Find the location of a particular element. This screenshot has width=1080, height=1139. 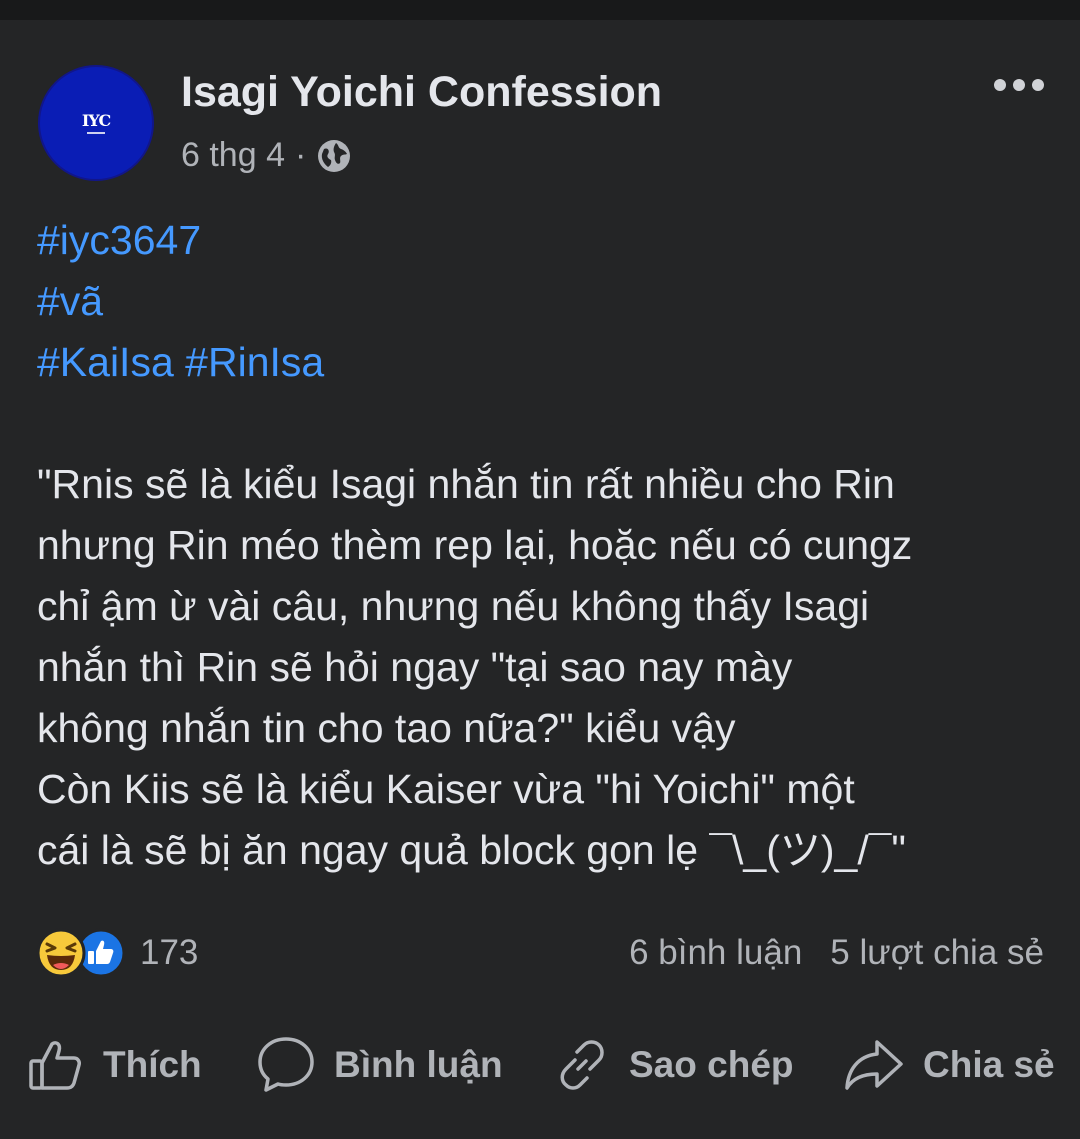

comment-button: Bình luận is located at coordinates (379, 1065).